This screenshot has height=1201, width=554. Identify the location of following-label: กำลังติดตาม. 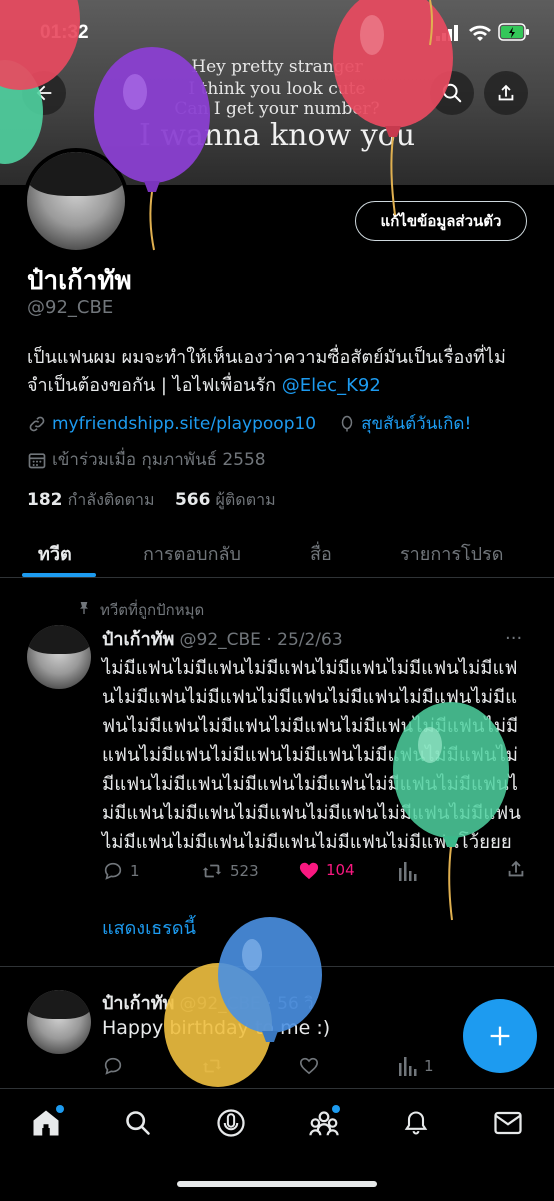
(111, 499).